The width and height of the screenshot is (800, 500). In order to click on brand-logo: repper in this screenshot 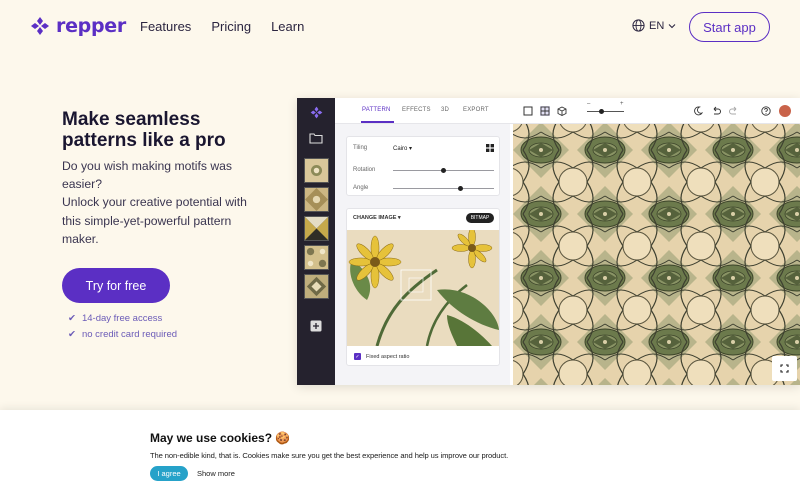, I will do `click(78, 26)`.